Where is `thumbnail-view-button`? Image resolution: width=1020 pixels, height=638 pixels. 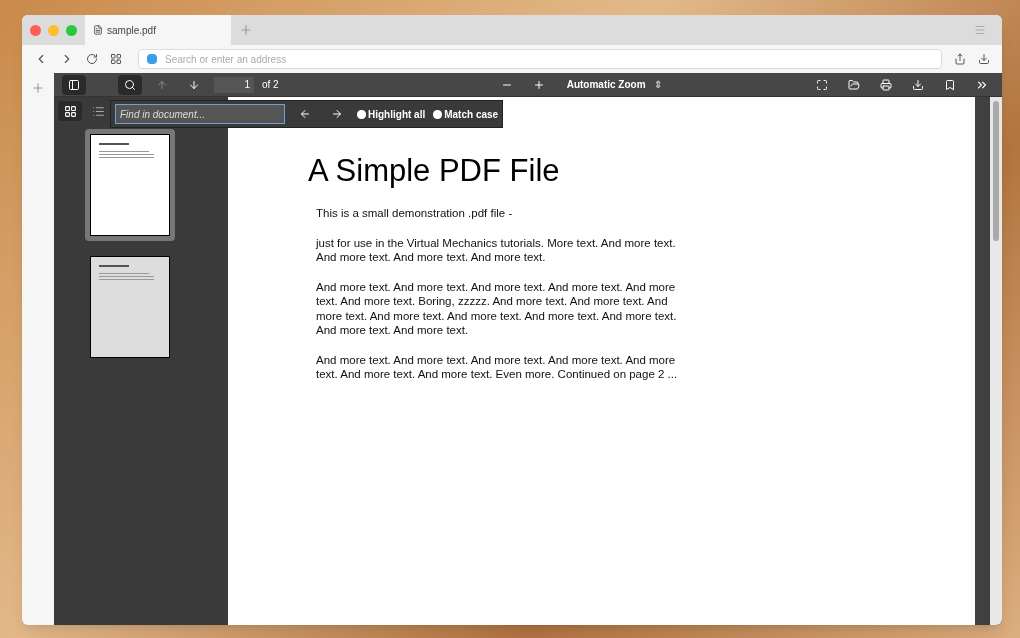 thumbnail-view-button is located at coordinates (70, 111).